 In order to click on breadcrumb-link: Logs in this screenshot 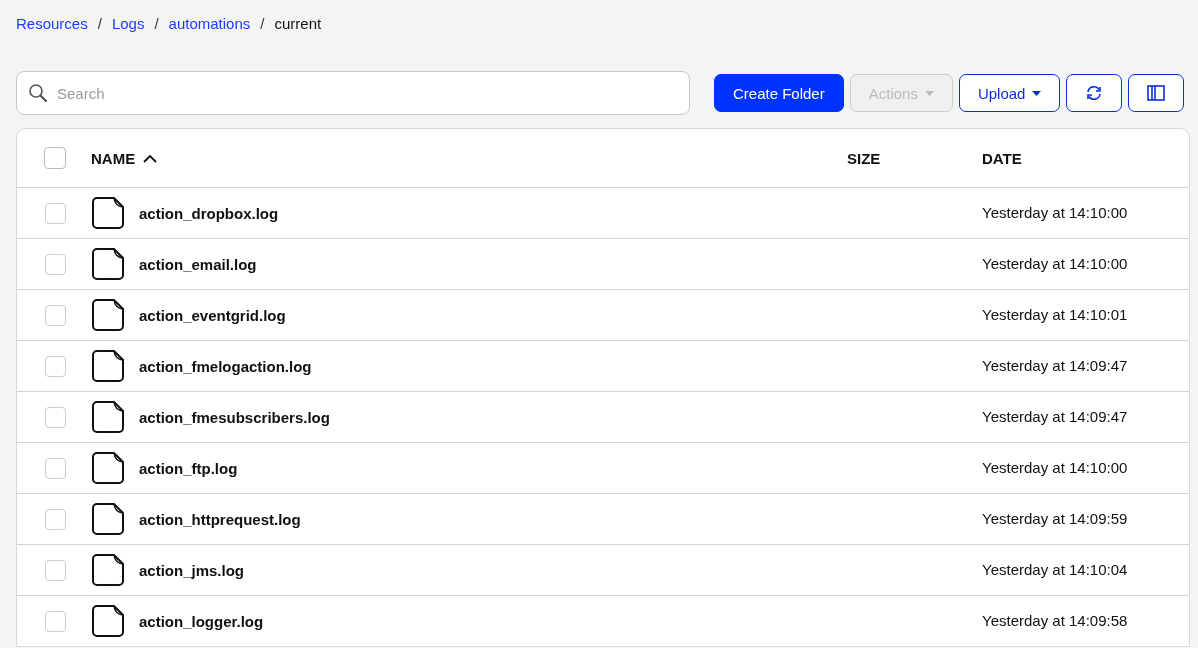, I will do `click(128, 23)`.